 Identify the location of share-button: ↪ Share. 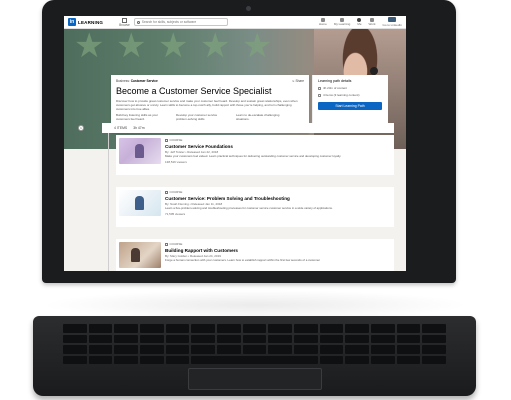
(298, 81).